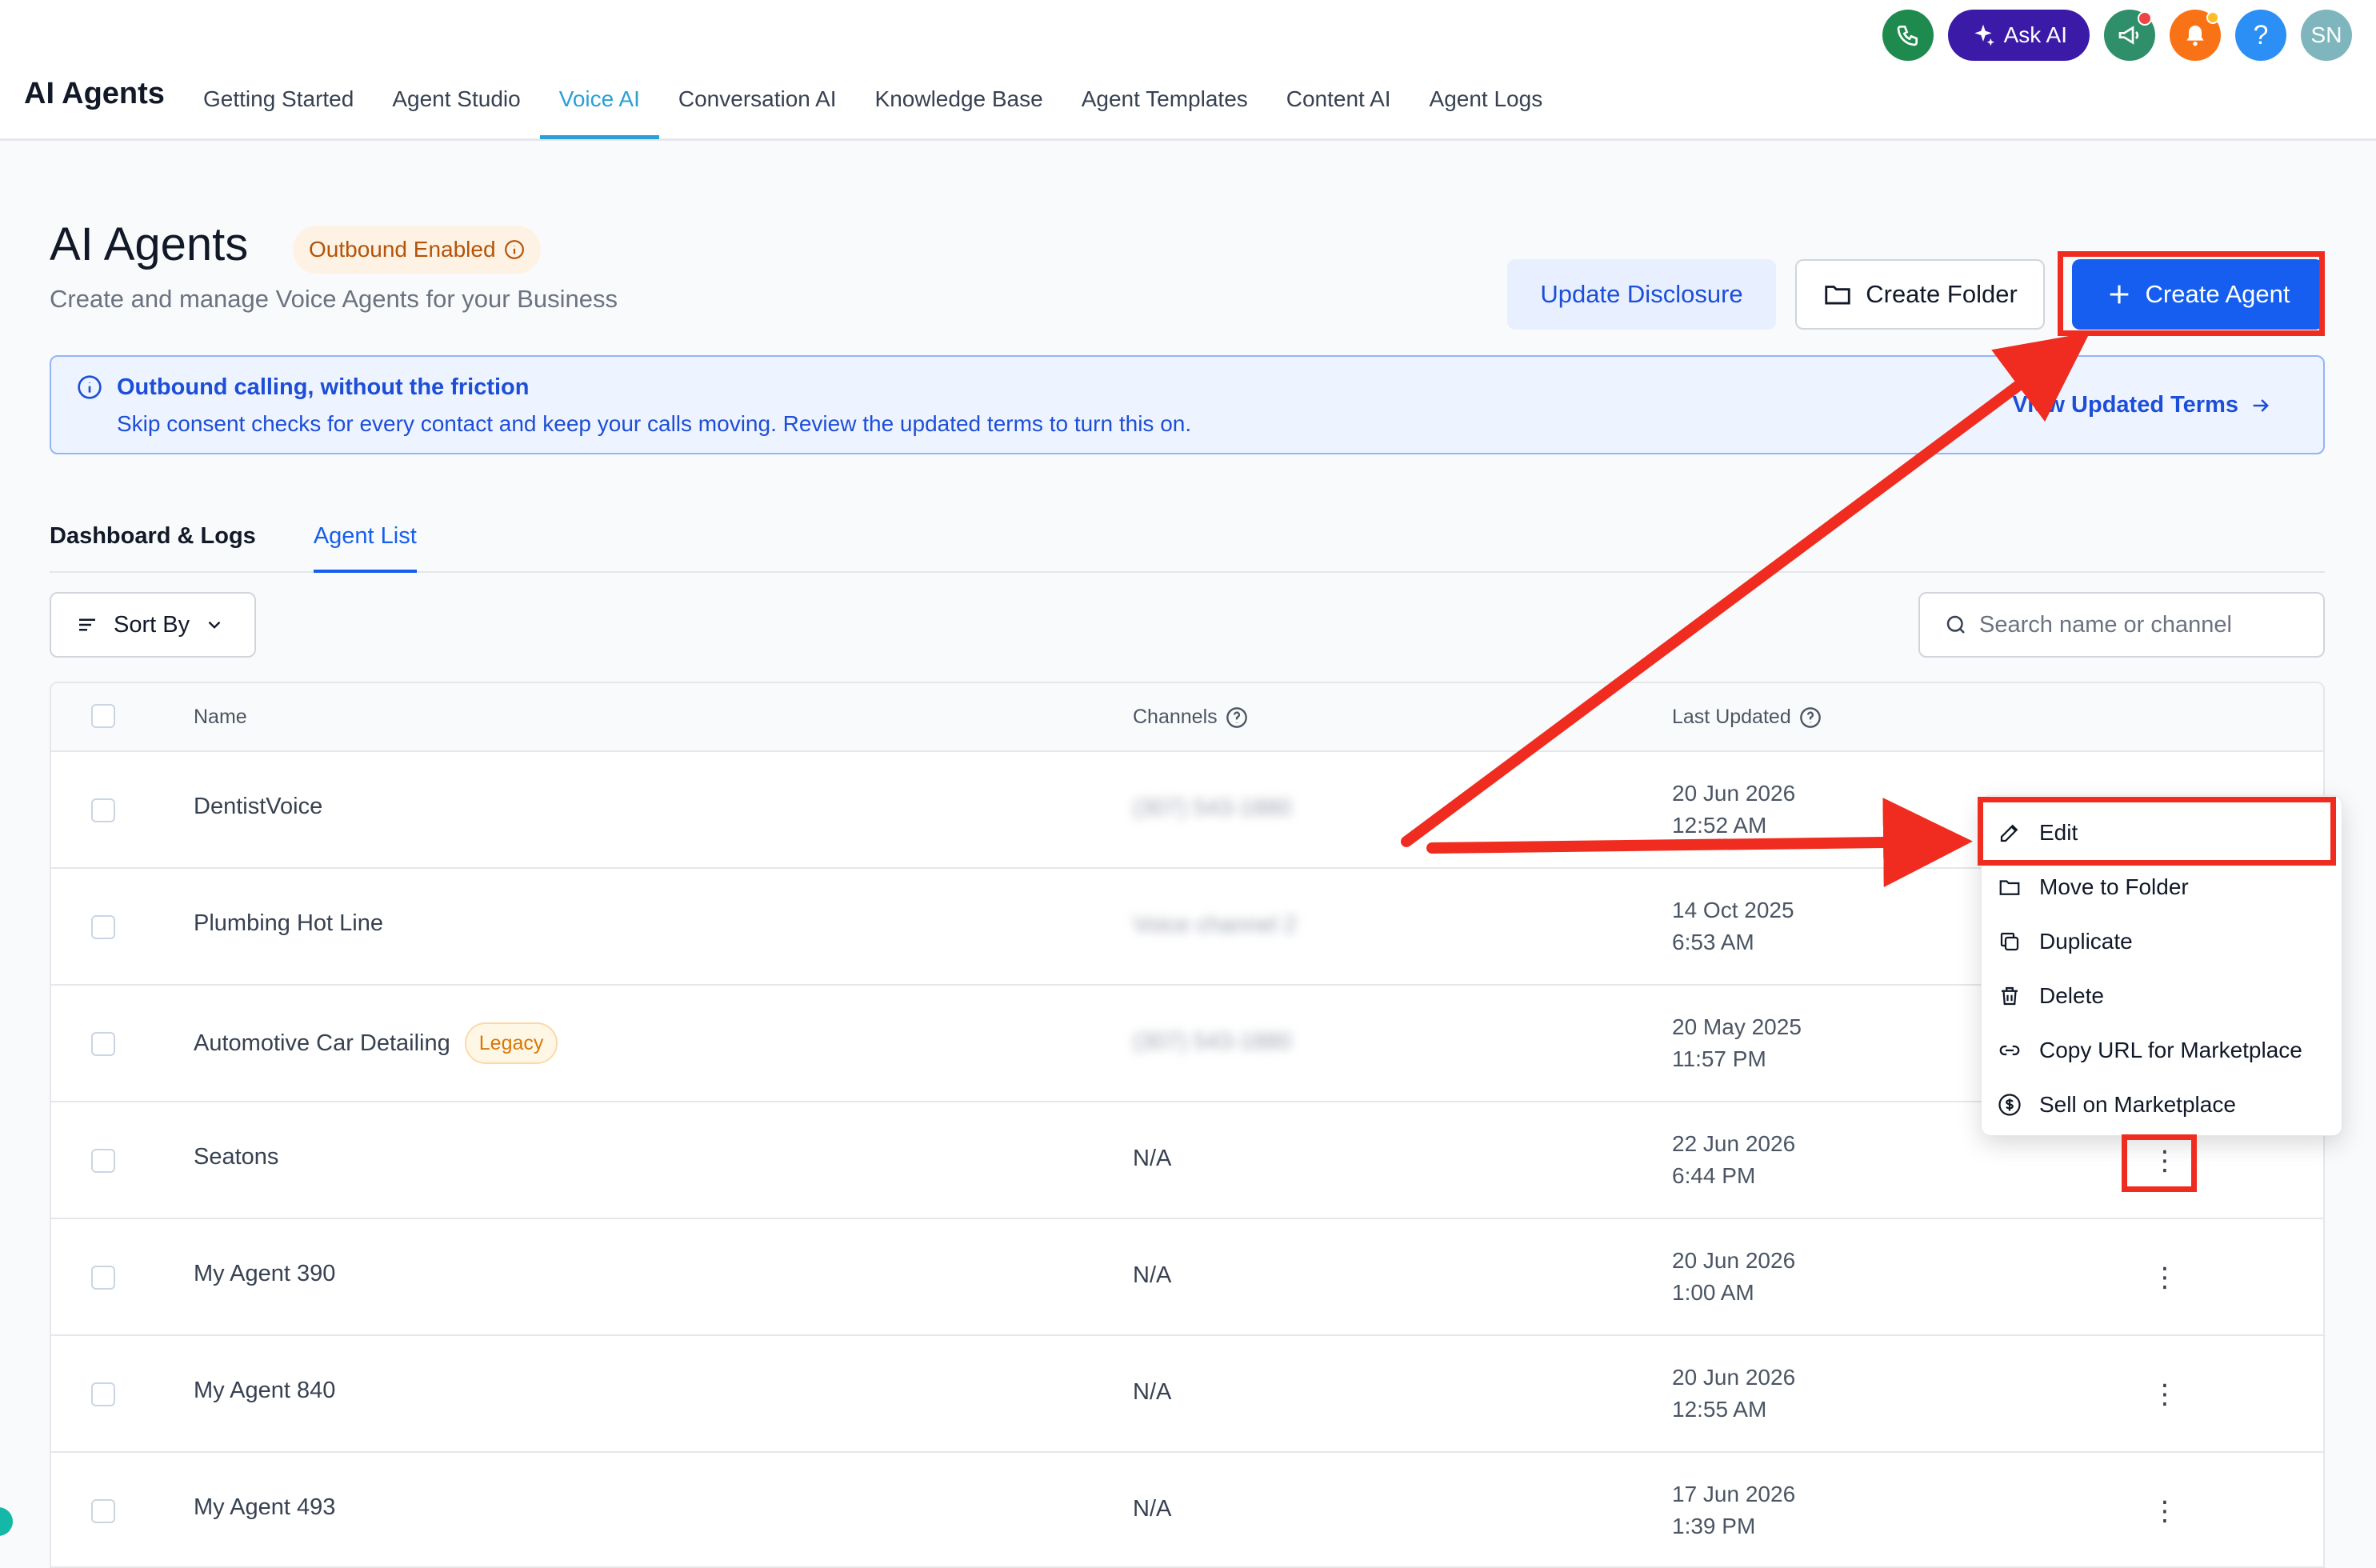 The height and width of the screenshot is (1568, 2376). Describe the element at coordinates (1164, 104) in the screenshot. I see `nav-tab-agent-templates: Agent Templates` at that location.